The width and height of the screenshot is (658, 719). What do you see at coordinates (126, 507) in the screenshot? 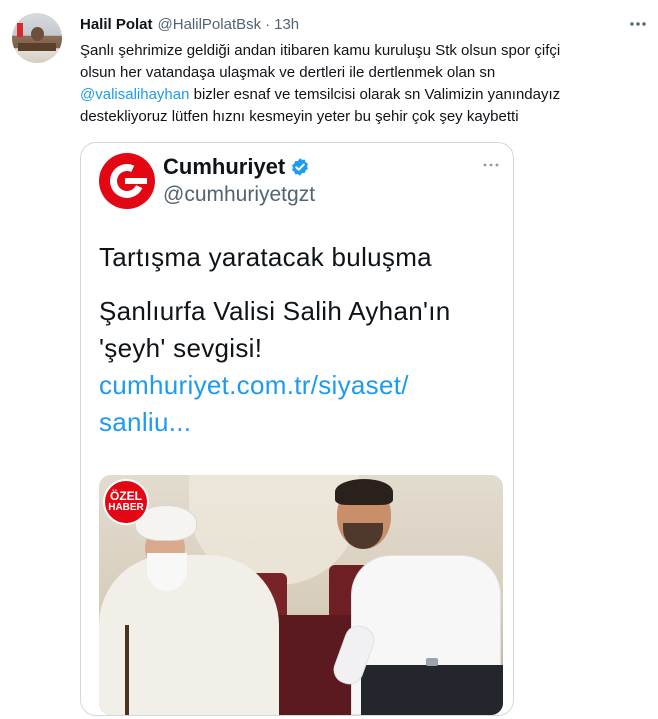
I see `badge-line: HABER` at bounding box center [126, 507].